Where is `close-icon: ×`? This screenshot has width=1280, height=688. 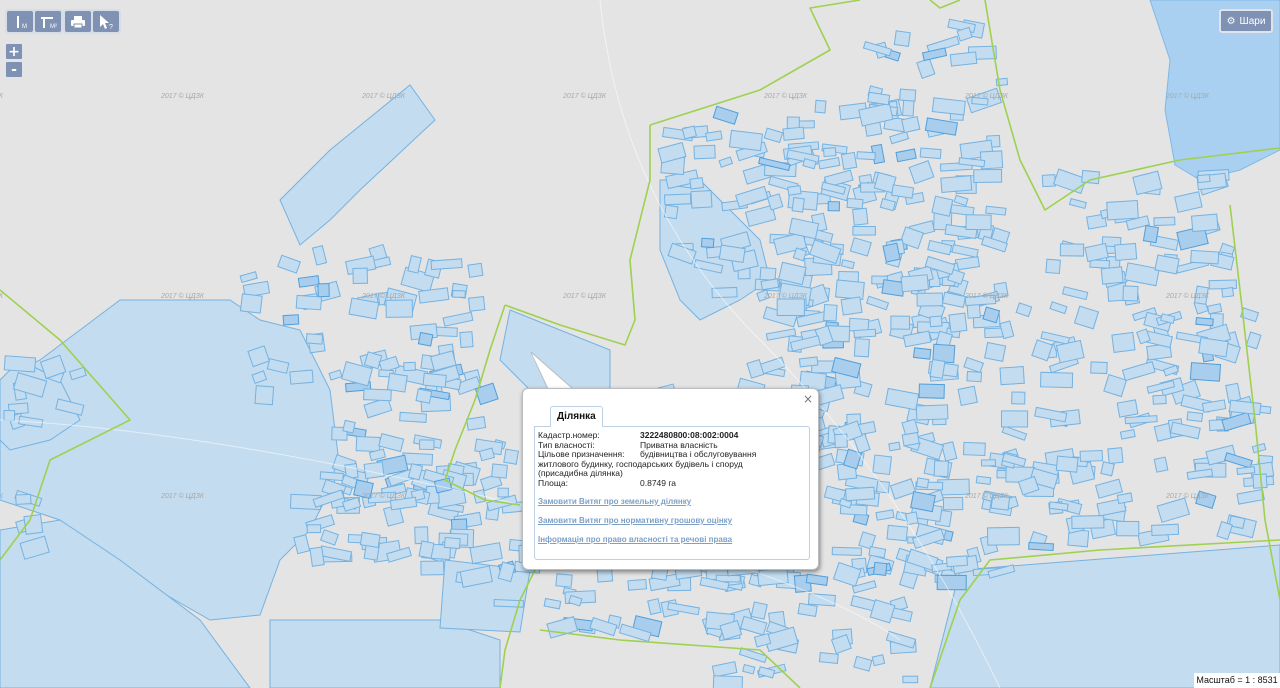
close-icon: × is located at coordinates (808, 399).